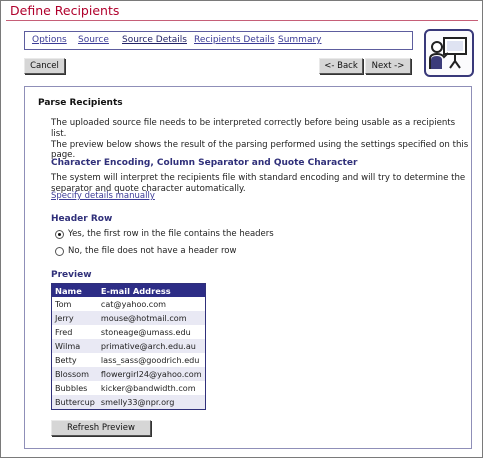  I want to click on panel-heading: Parse Recipients, so click(80, 103).